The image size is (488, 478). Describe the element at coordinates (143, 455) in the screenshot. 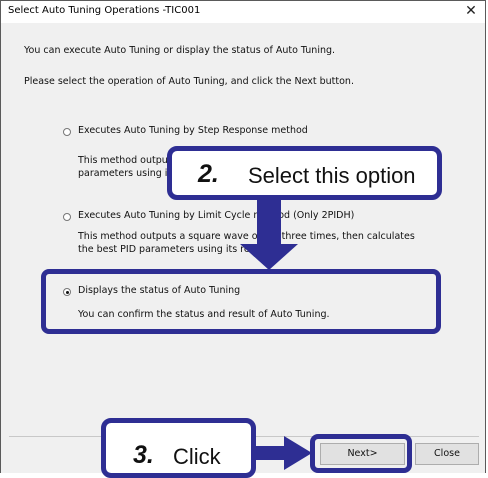

I see `step-3-number: 3.` at that location.